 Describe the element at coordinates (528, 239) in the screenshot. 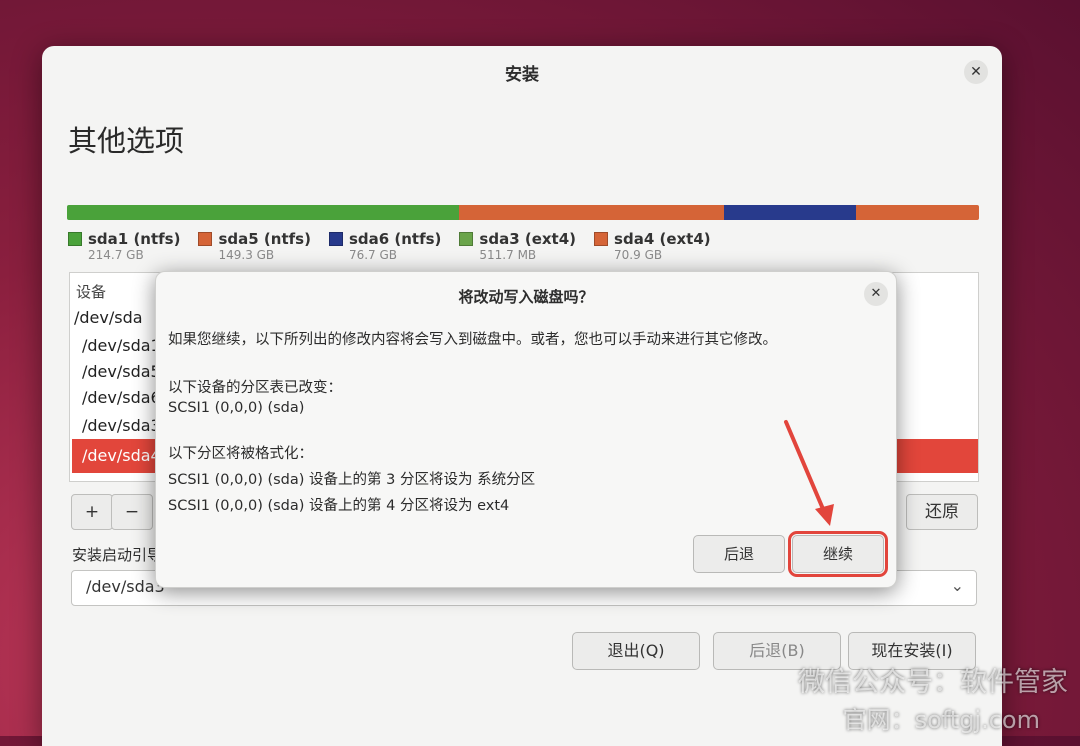

I see `legend-name: sda3 (ext4)` at that location.